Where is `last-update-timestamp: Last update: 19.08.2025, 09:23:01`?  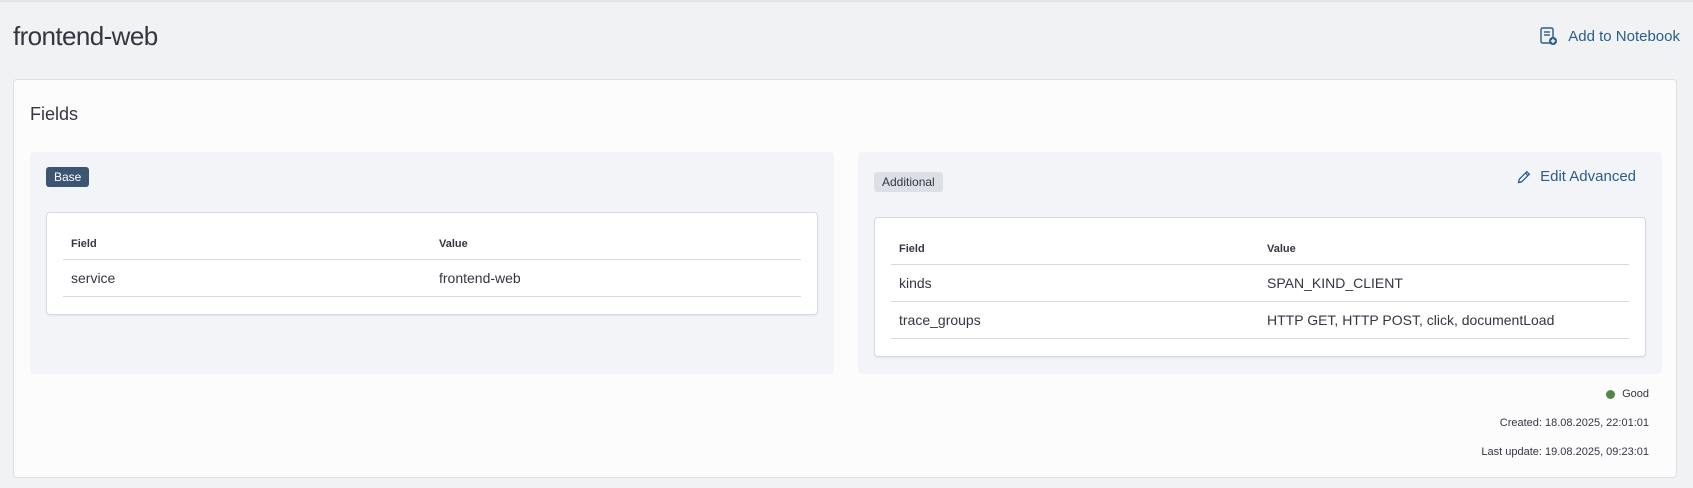 last-update-timestamp: Last update: 19.08.2025, 09:23:01 is located at coordinates (1565, 452).